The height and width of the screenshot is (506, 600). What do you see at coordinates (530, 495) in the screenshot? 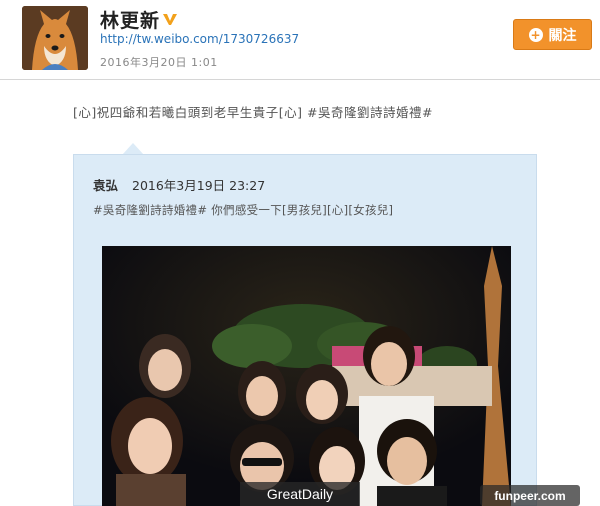
I see `watermark-funpeer: funpeer.com` at bounding box center [530, 495].